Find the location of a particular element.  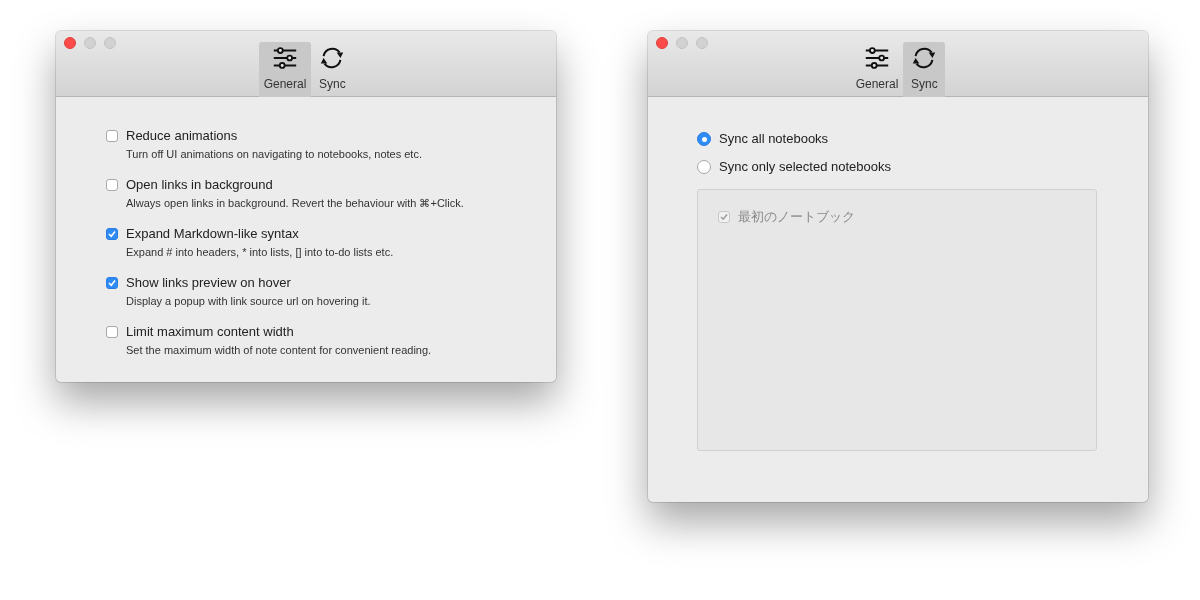

option-label: Show links preview on hover is located at coordinates (209, 283).